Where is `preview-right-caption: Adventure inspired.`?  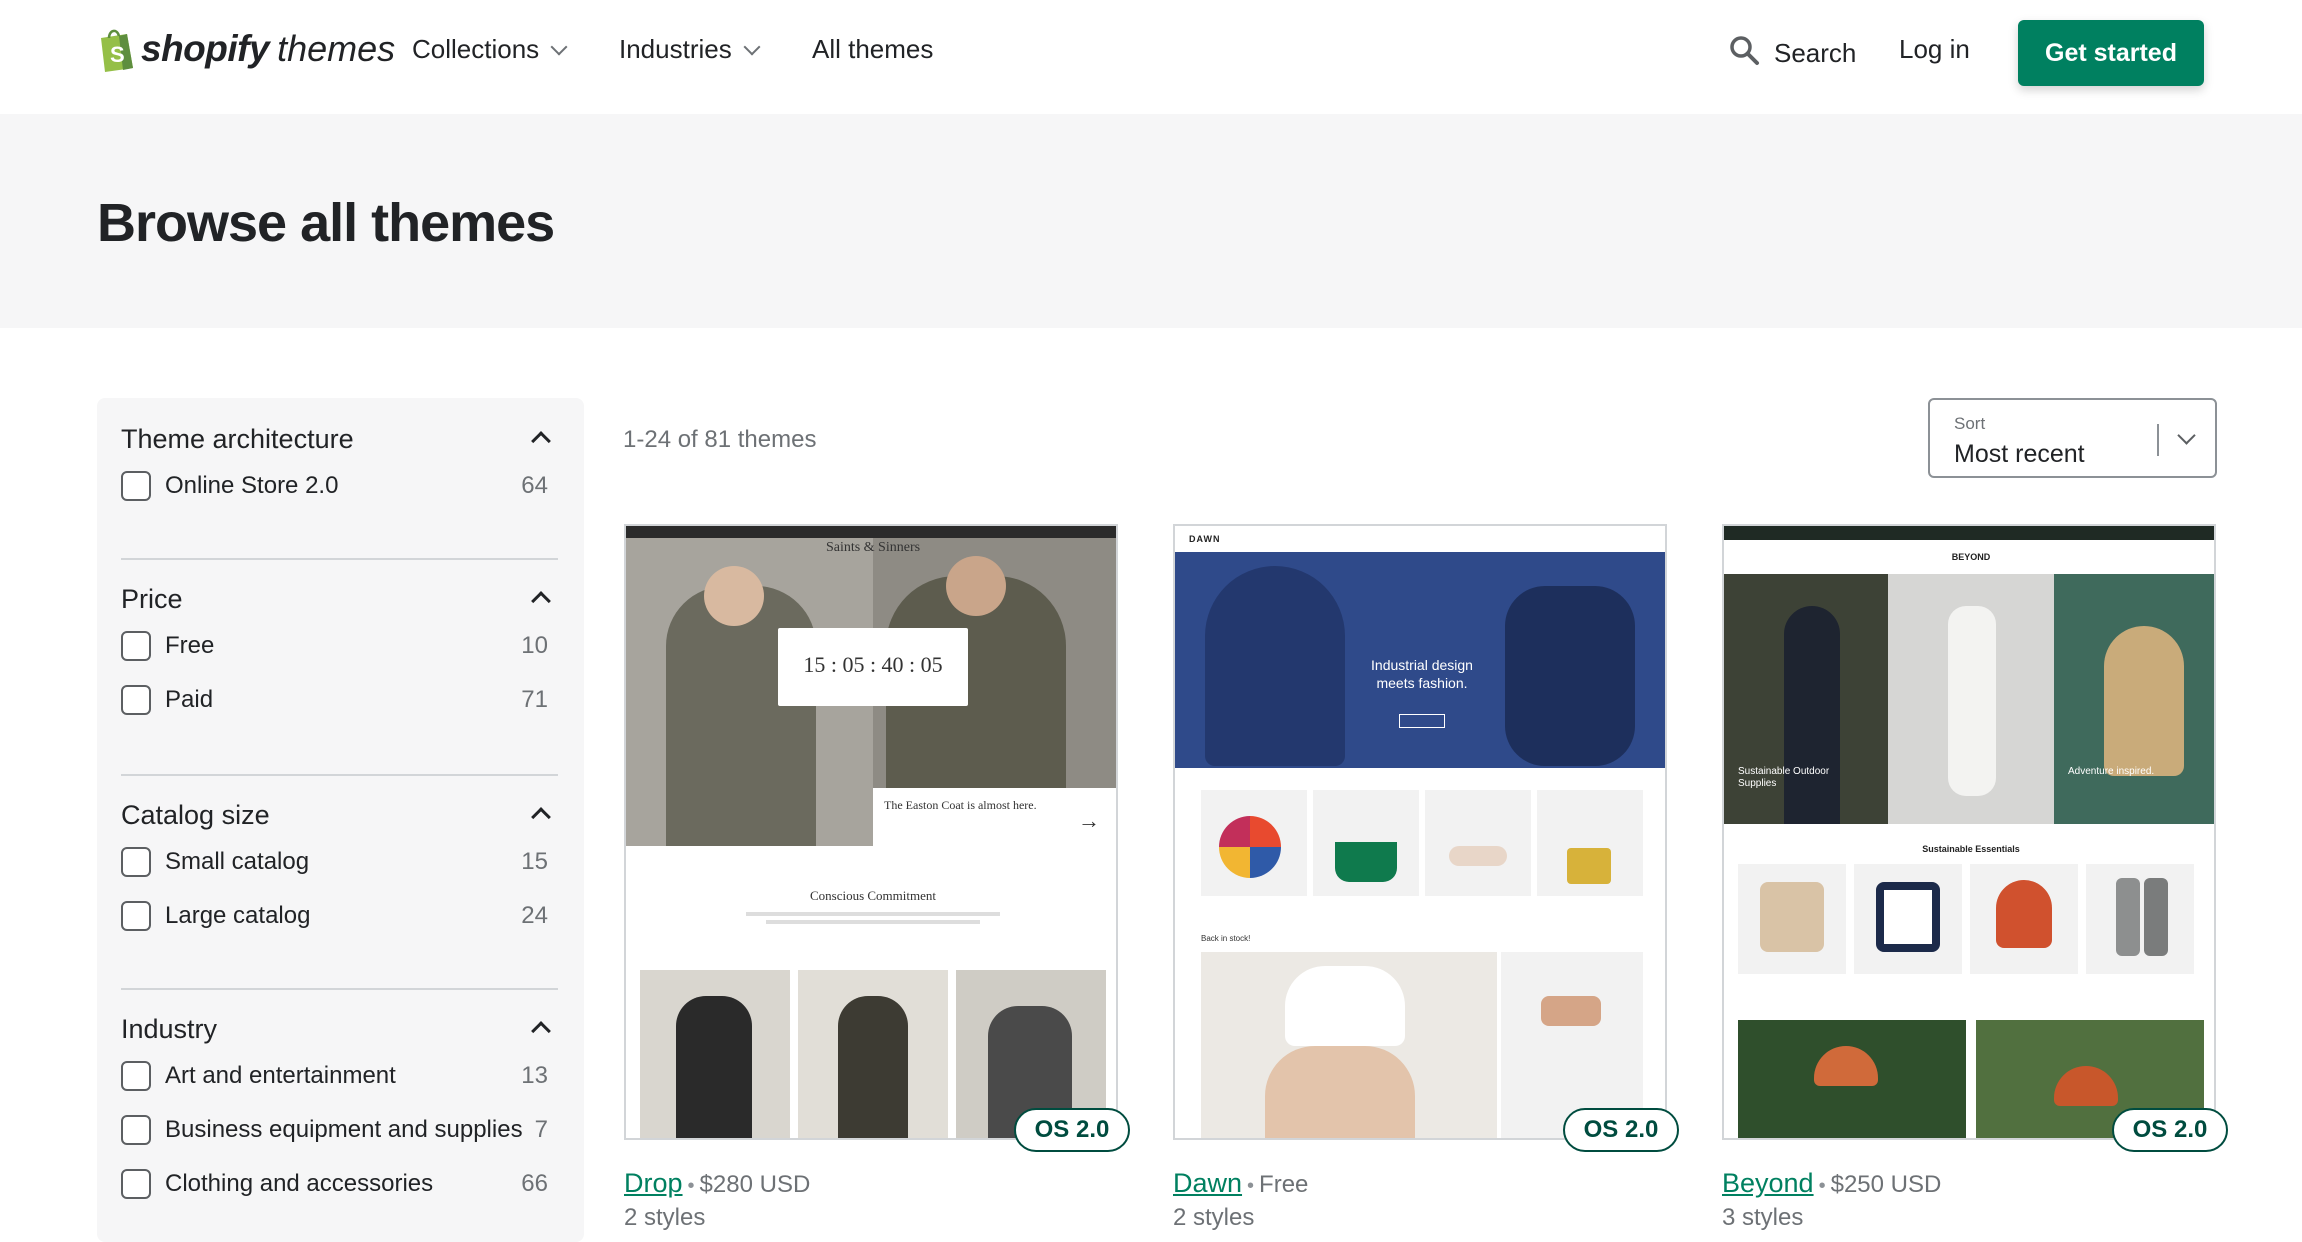
preview-right-caption: Adventure inspired. is located at coordinates (2111, 771).